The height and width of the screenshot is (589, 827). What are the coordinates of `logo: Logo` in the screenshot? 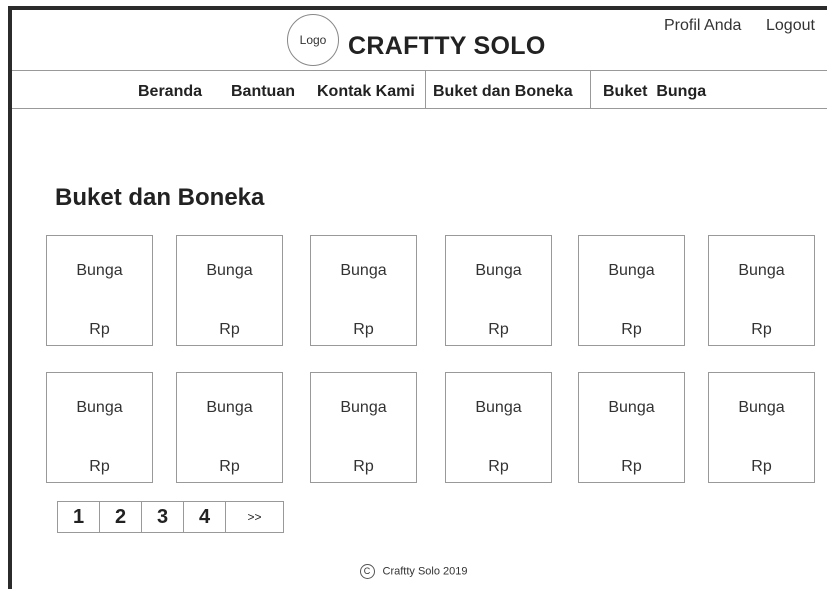 It's located at (313, 40).